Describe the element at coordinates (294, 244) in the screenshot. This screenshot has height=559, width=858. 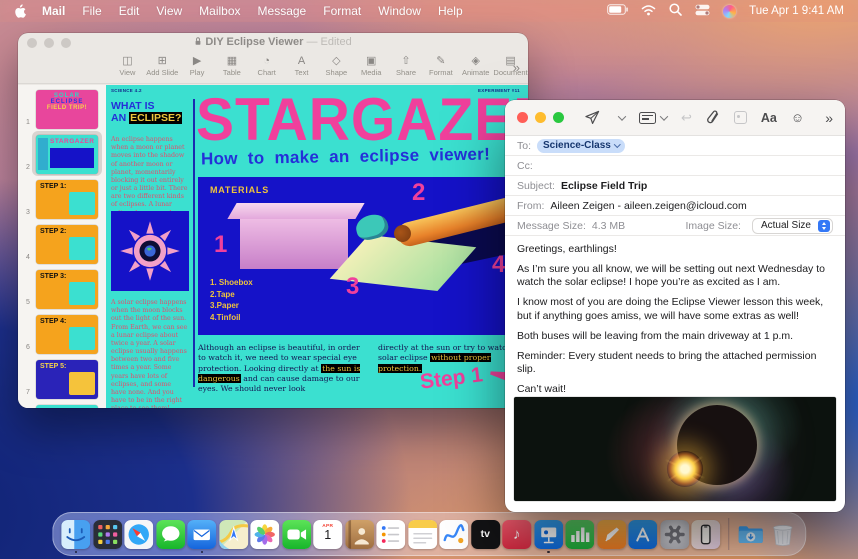
I see `shoebox-illustration` at that location.